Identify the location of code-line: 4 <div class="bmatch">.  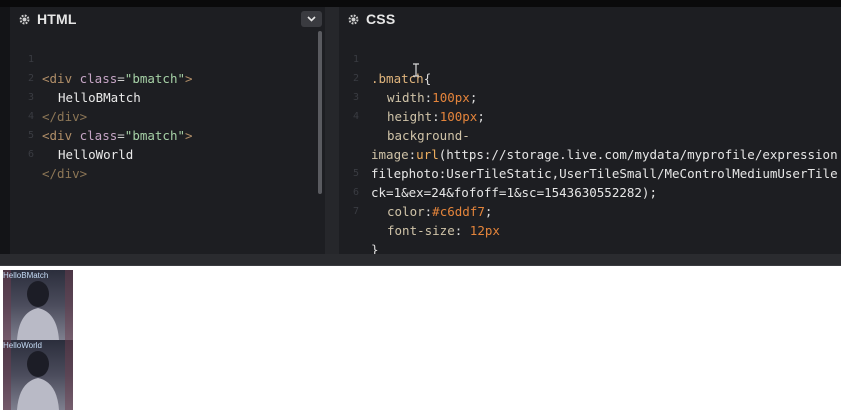
(167, 115).